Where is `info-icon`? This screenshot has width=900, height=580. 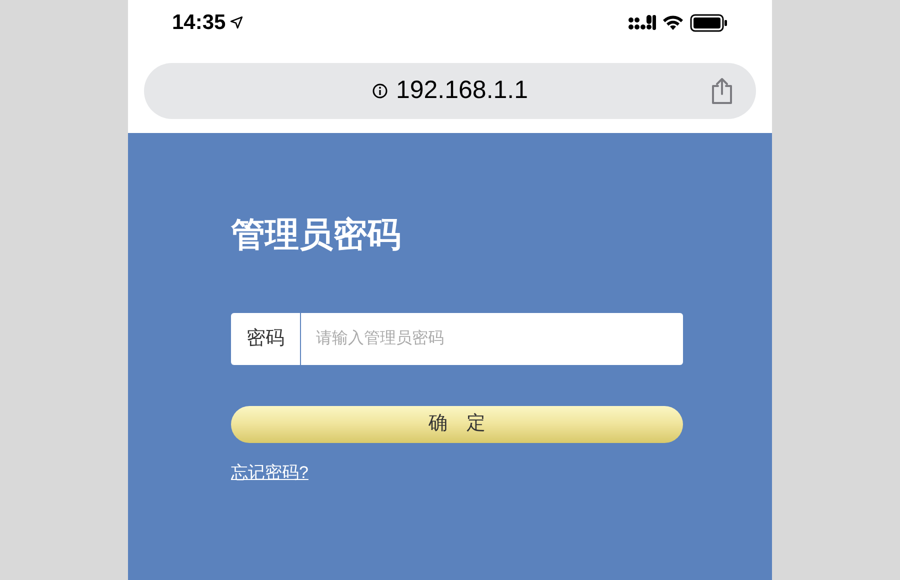 info-icon is located at coordinates (380, 91).